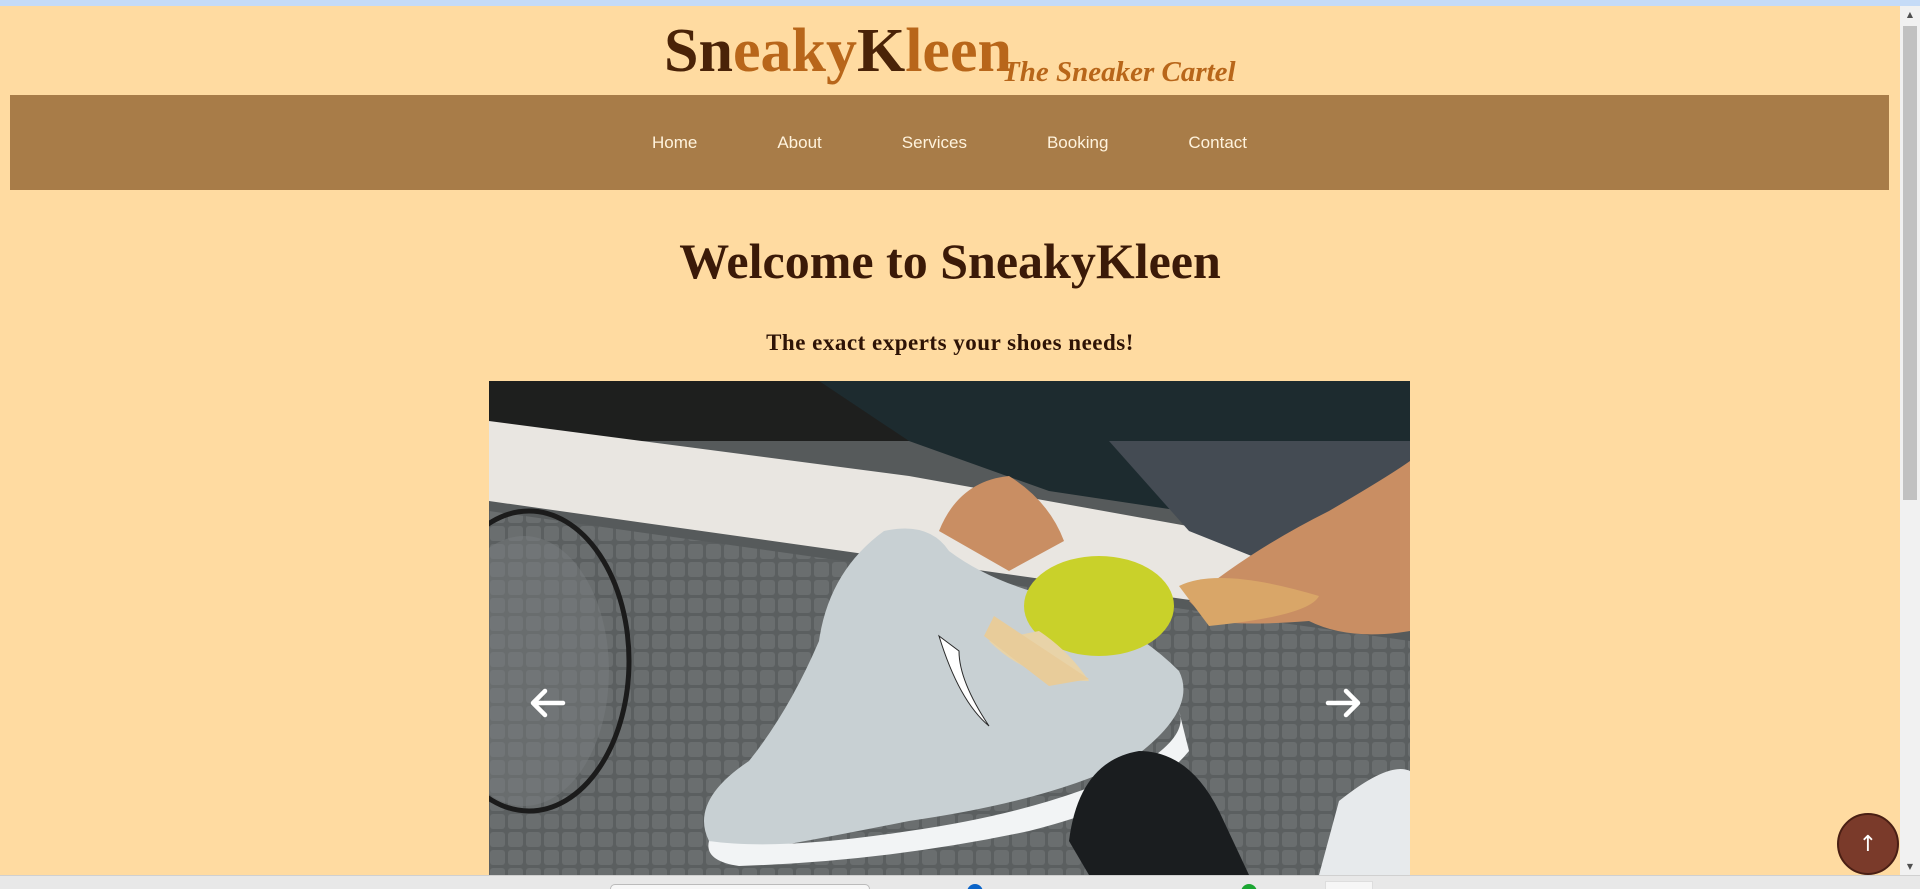 This screenshot has height=889, width=1920. I want to click on logo-part-leen: leen, so click(958, 51).